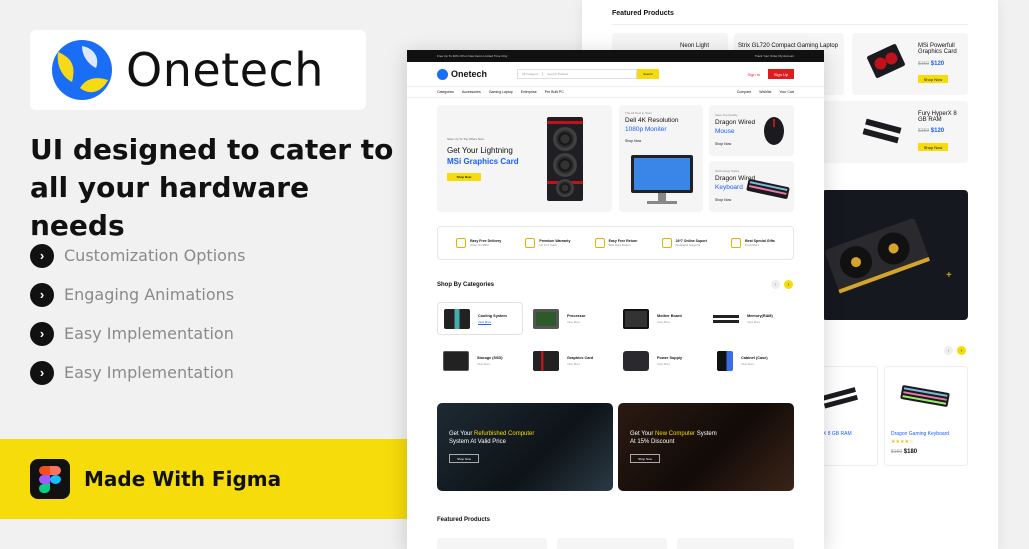 This screenshot has width=1029, height=549. I want to click on box-icon, so click(599, 243).